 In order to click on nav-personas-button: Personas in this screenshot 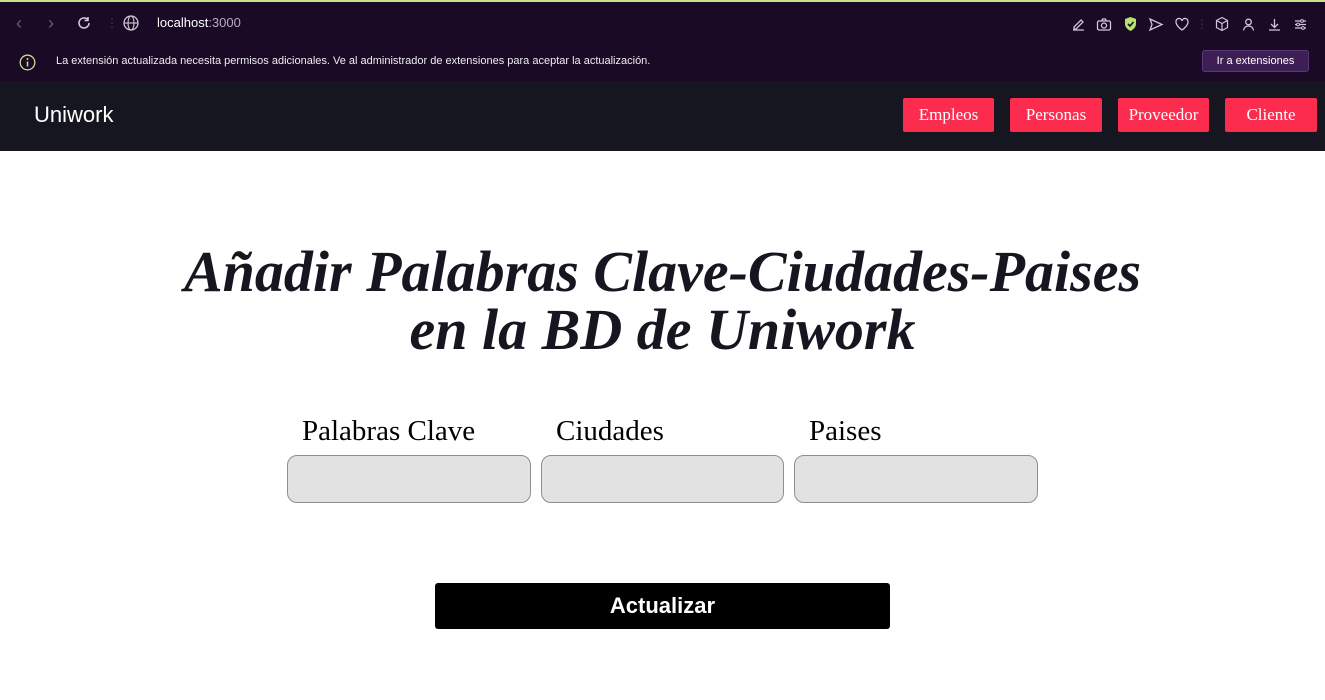, I will do `click(1056, 115)`.